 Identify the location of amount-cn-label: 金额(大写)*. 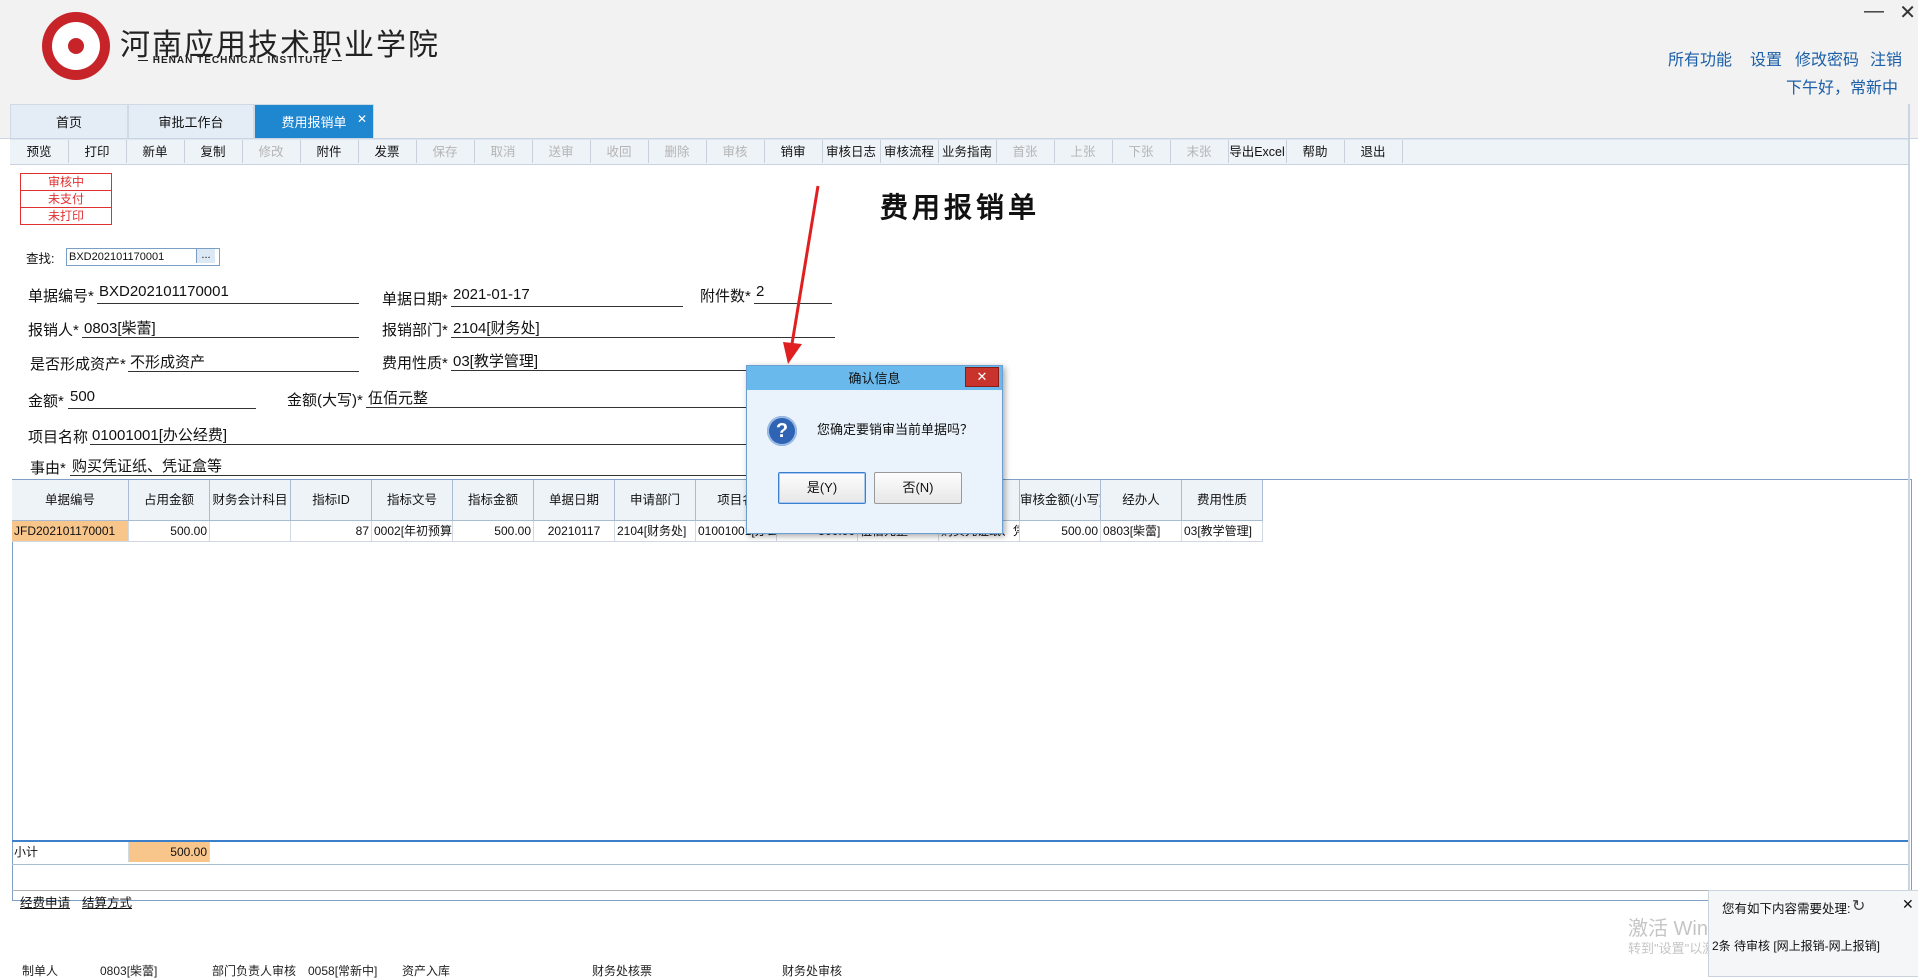
(325, 400).